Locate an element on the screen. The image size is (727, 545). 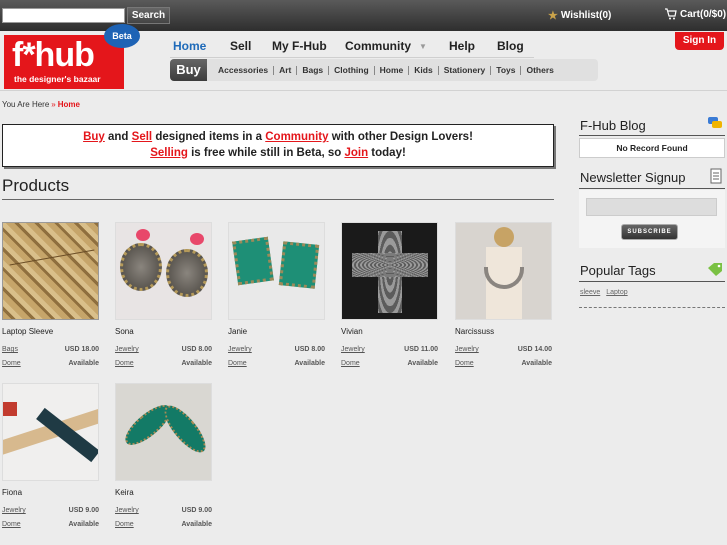
product-image-sona is located at coordinates (163, 271).